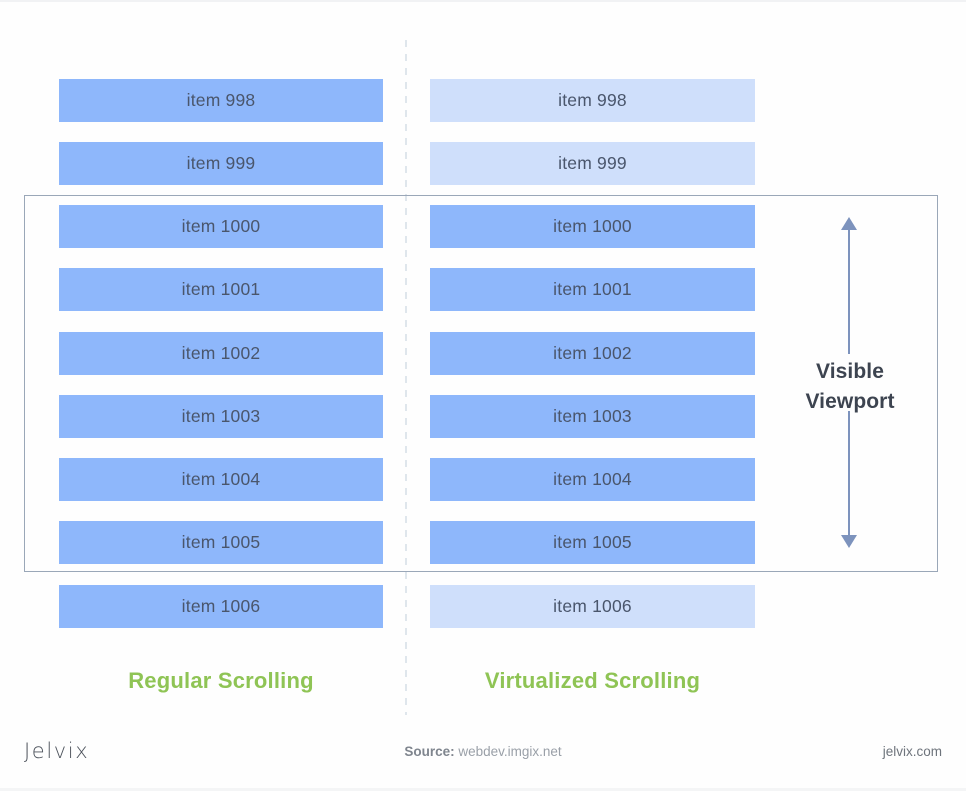 Image resolution: width=966 pixels, height=791 pixels. I want to click on source-attribution: Source: webdev.imgix.net, so click(483, 751).